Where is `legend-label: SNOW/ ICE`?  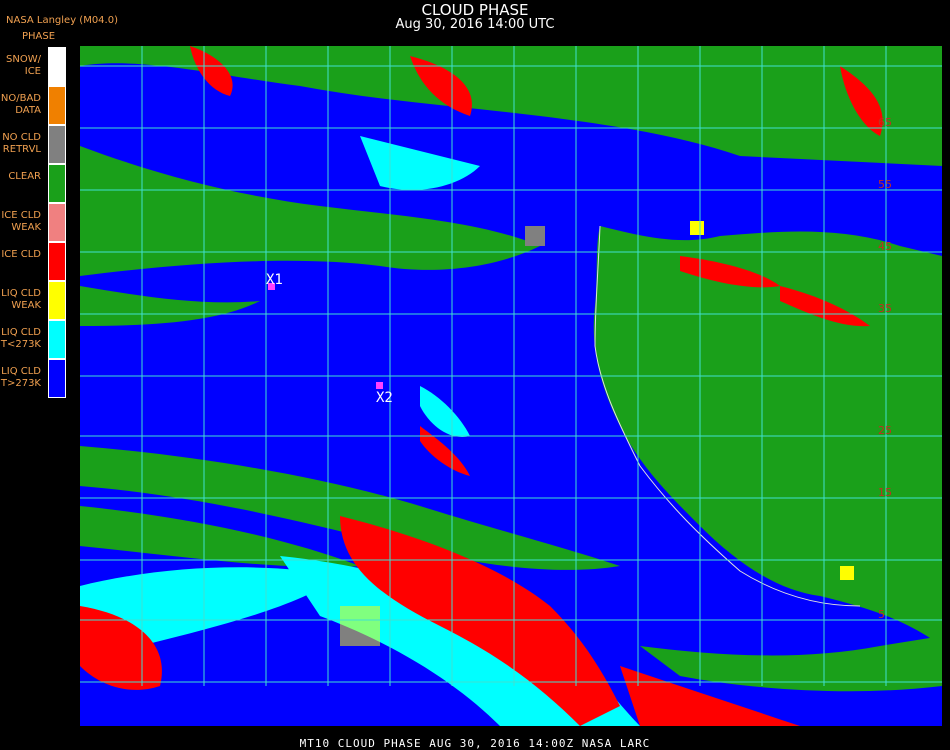
legend-label: SNOW/ ICE is located at coordinates (23, 65).